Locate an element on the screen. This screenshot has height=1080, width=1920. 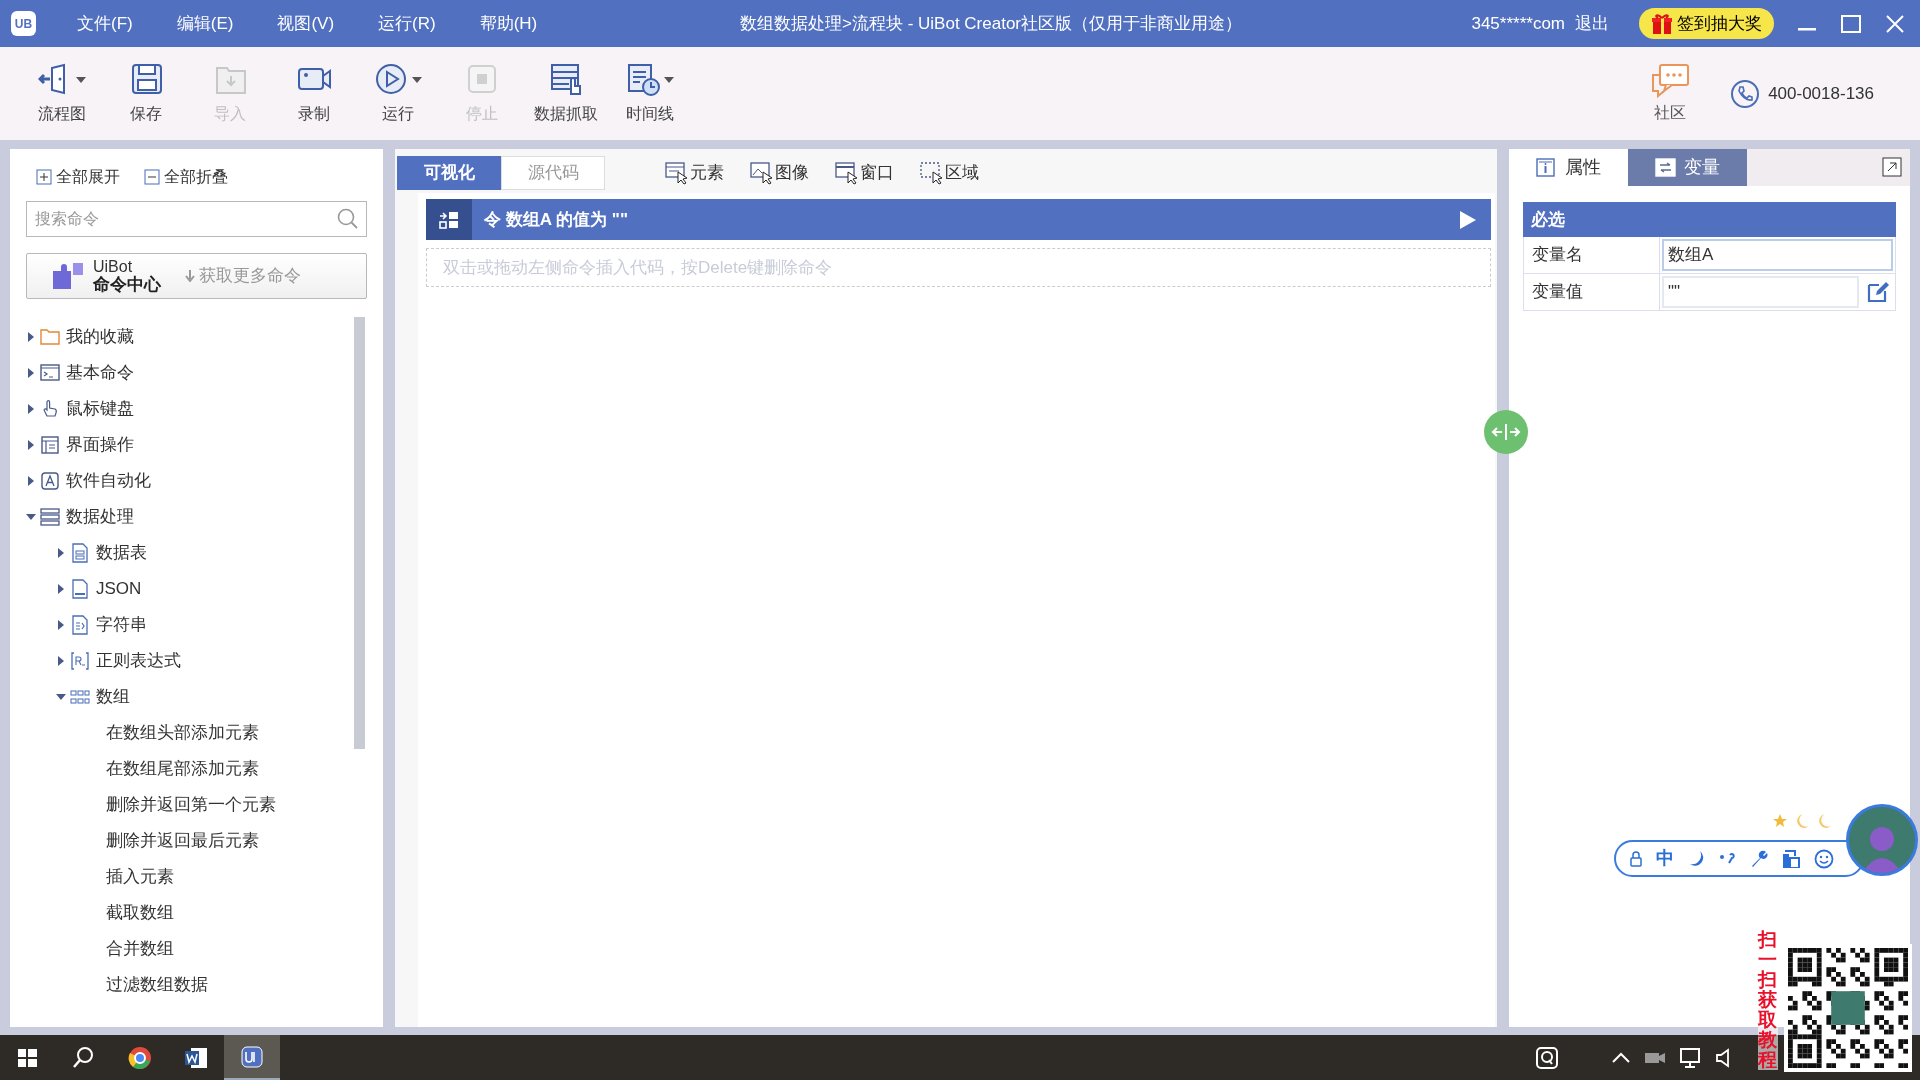
plus-box-icon is located at coordinates (44, 177).